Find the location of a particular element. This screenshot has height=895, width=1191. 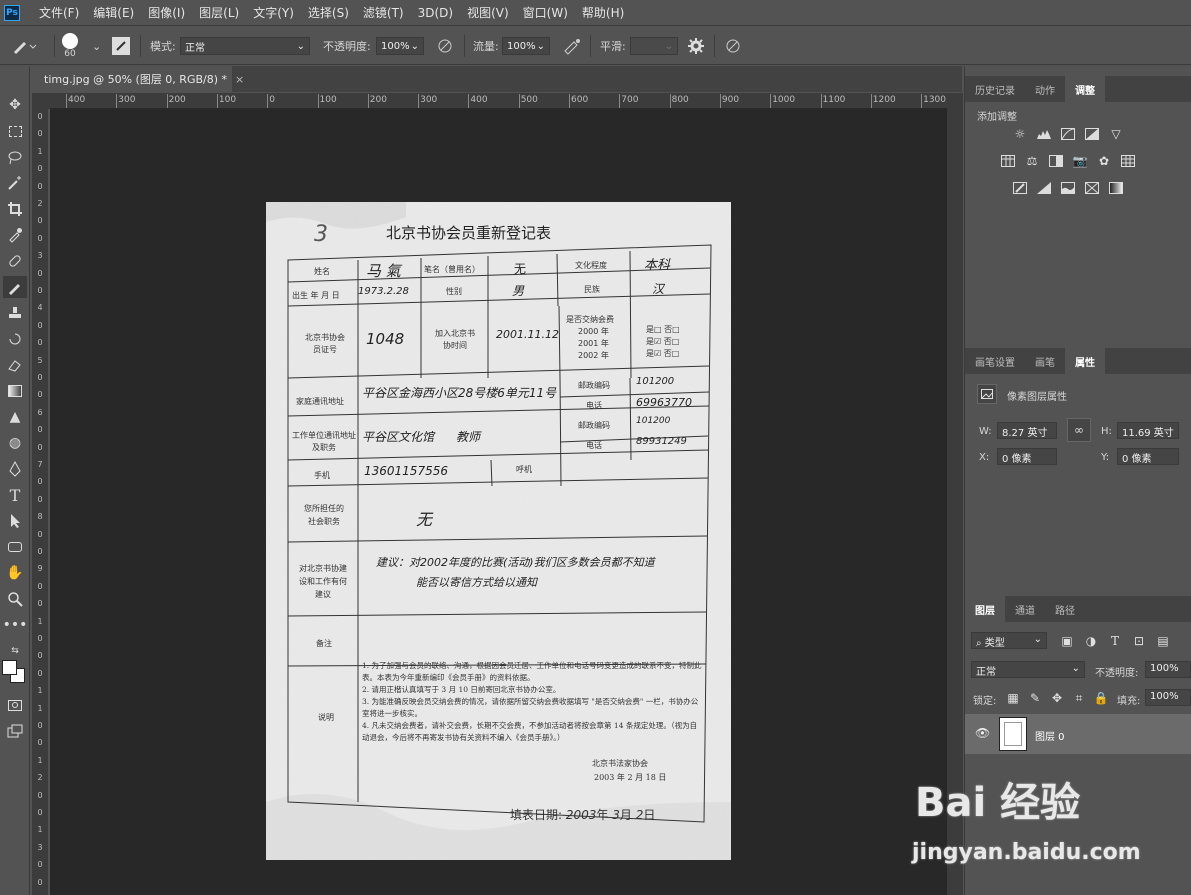

crop-tool-icon is located at coordinates (15, 209).